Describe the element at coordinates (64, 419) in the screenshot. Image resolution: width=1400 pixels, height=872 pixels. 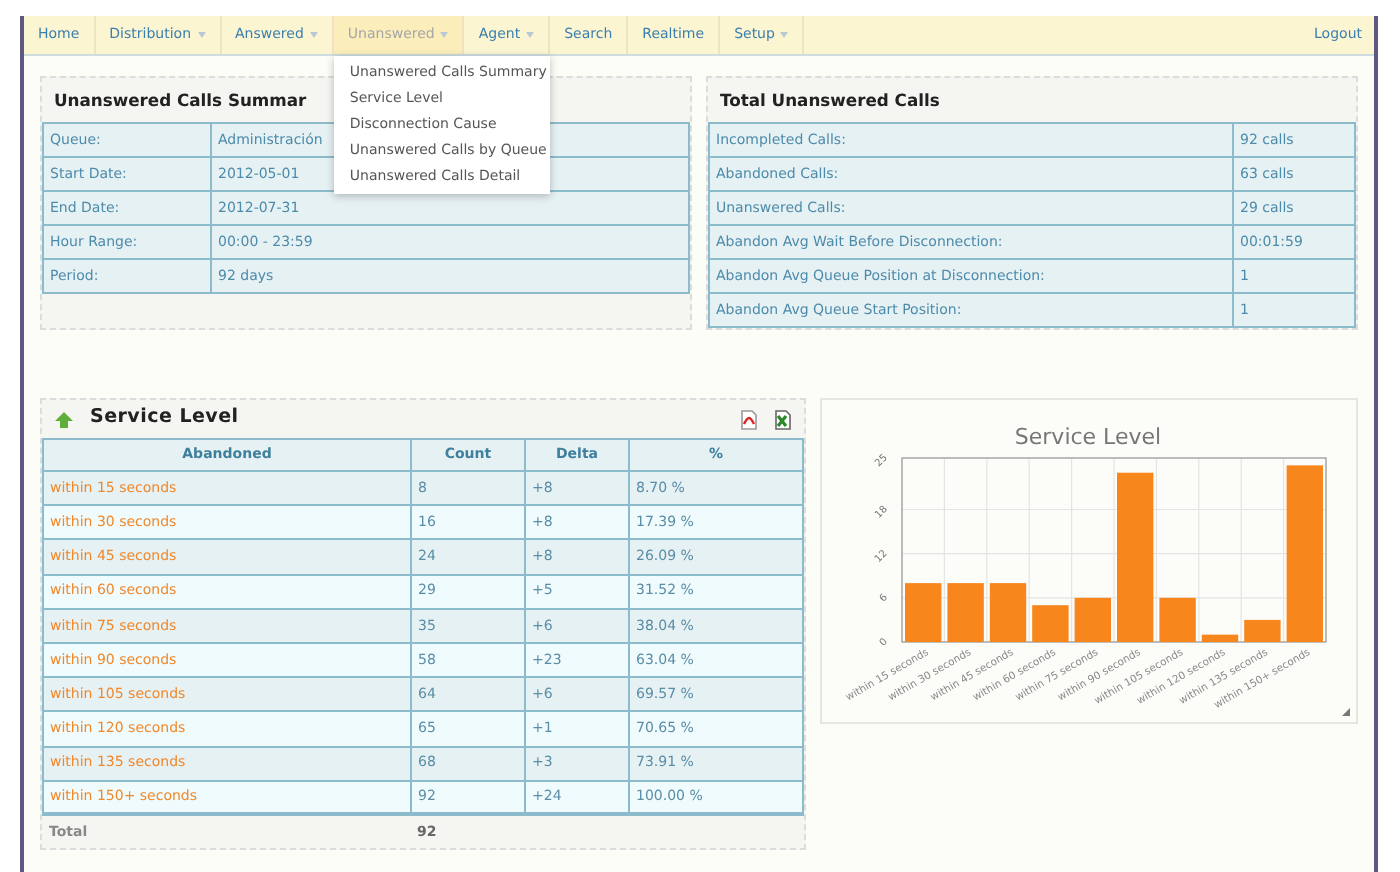
I see `up-arrow-icon` at that location.